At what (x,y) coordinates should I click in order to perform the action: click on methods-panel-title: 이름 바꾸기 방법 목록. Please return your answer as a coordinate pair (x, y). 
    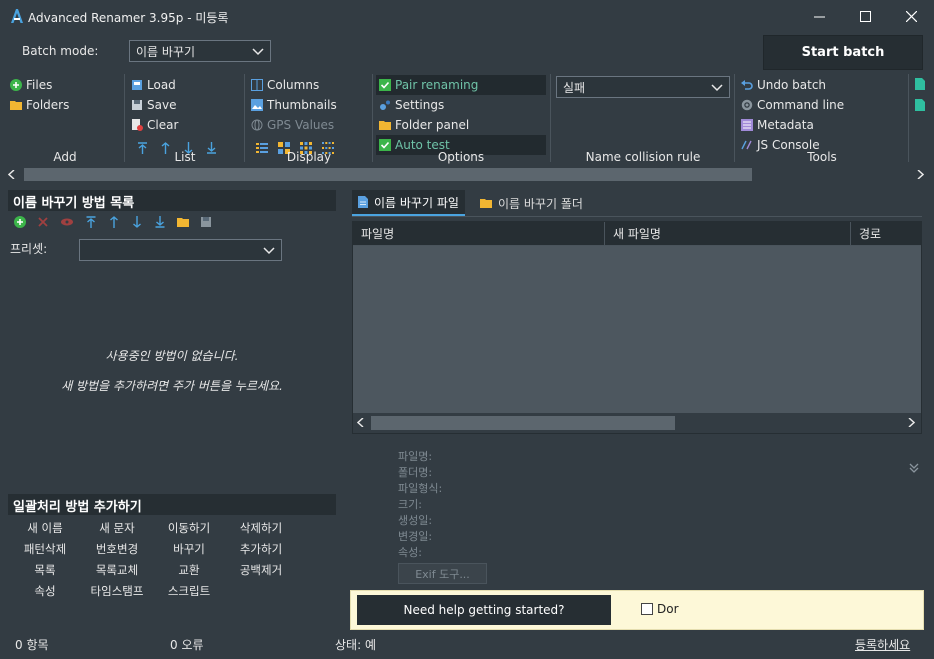
    Looking at the image, I should click on (172, 200).